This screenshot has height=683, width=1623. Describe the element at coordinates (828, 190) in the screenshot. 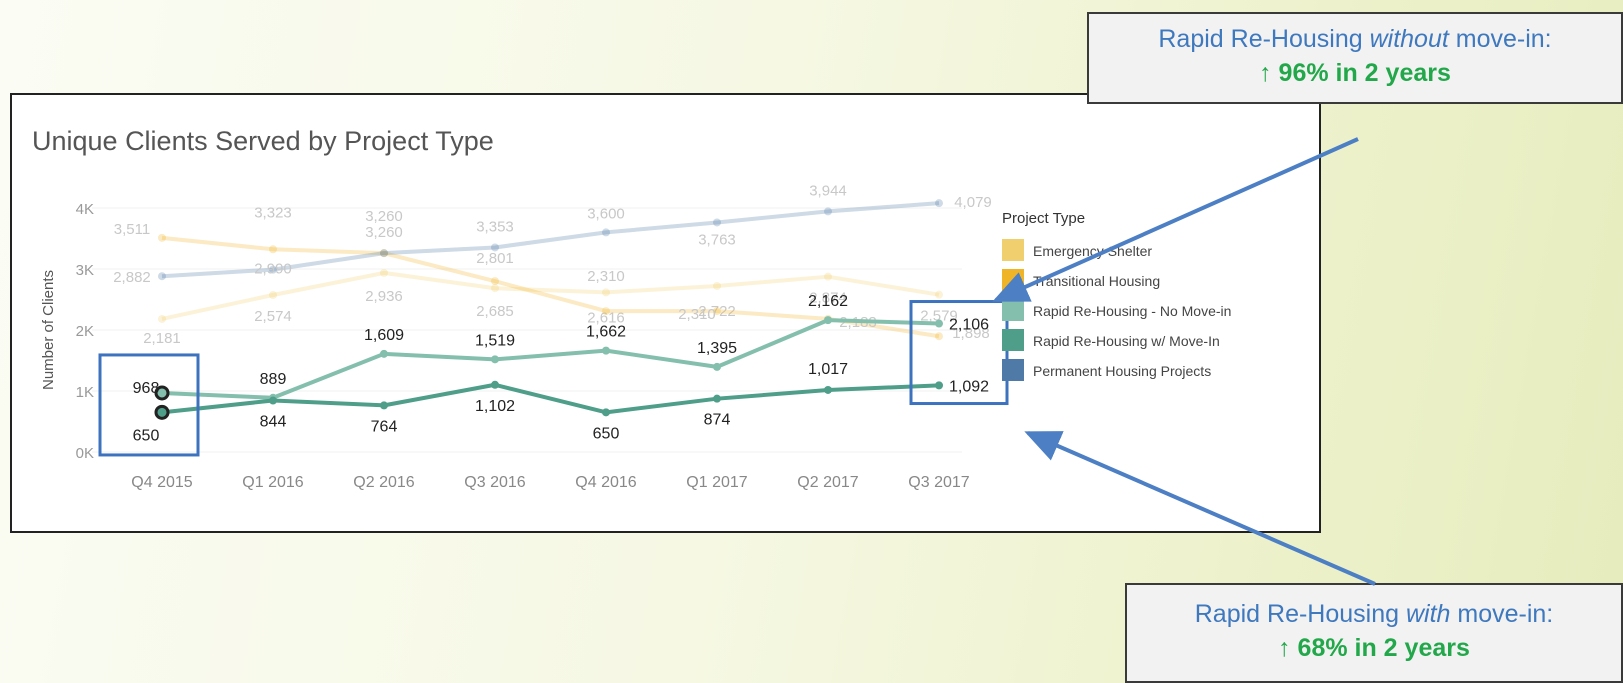

I see `data-label: 3,944` at that location.